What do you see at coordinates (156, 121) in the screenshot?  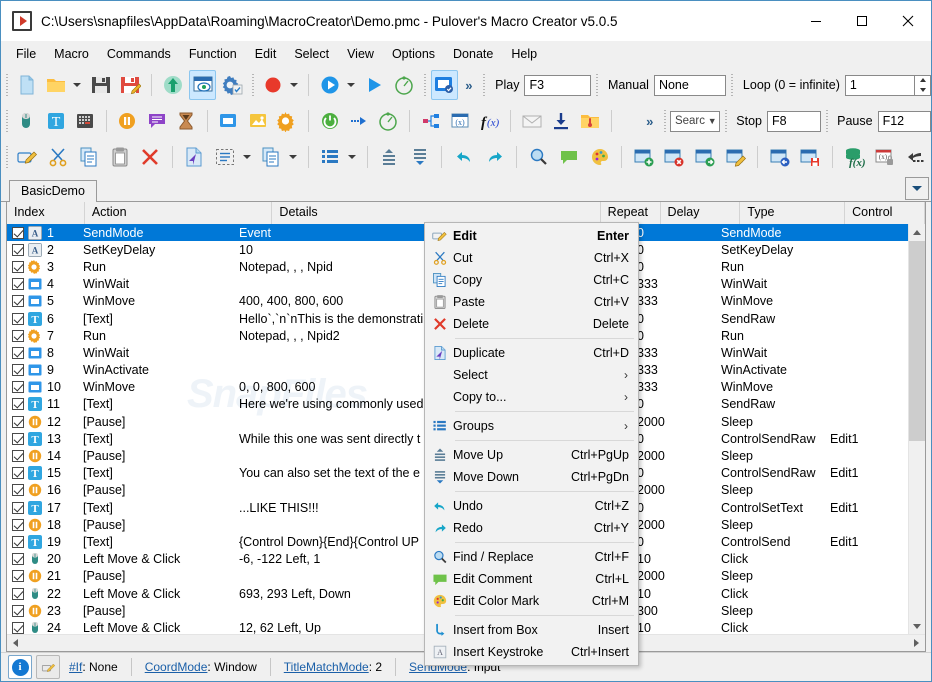 I see `comment-icon` at bounding box center [156, 121].